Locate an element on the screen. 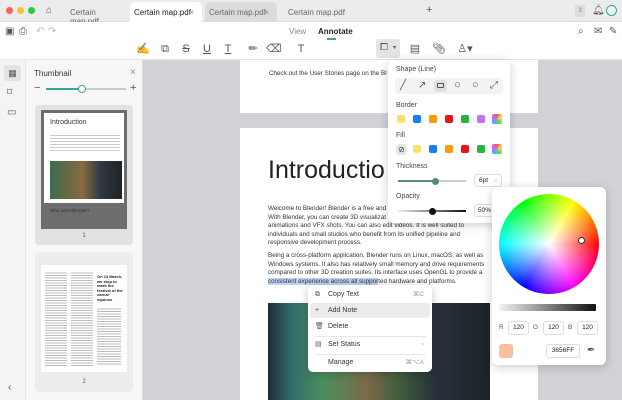  collapse-sidebar-icon: ‹ is located at coordinates (9, 388).